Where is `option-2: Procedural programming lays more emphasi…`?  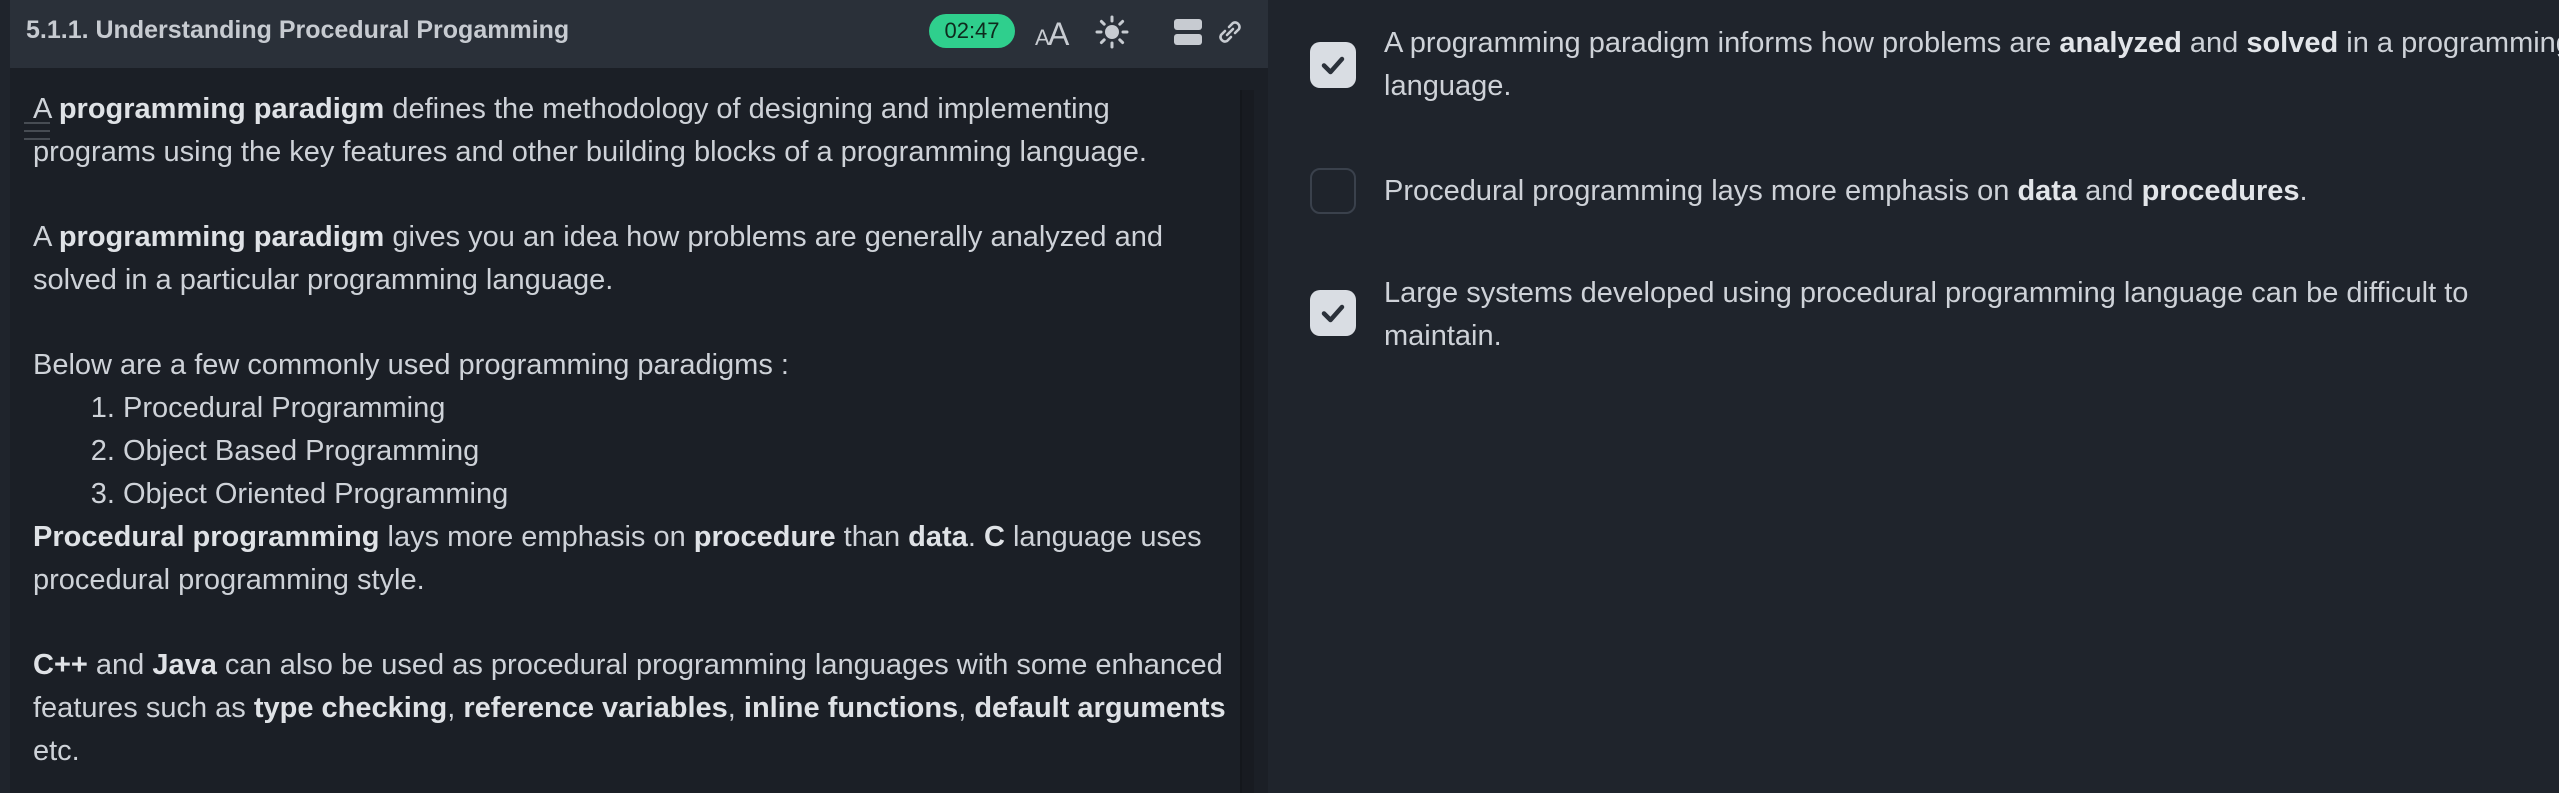 option-2: Procedural programming lays more emphasi… is located at coordinates (1934, 191).